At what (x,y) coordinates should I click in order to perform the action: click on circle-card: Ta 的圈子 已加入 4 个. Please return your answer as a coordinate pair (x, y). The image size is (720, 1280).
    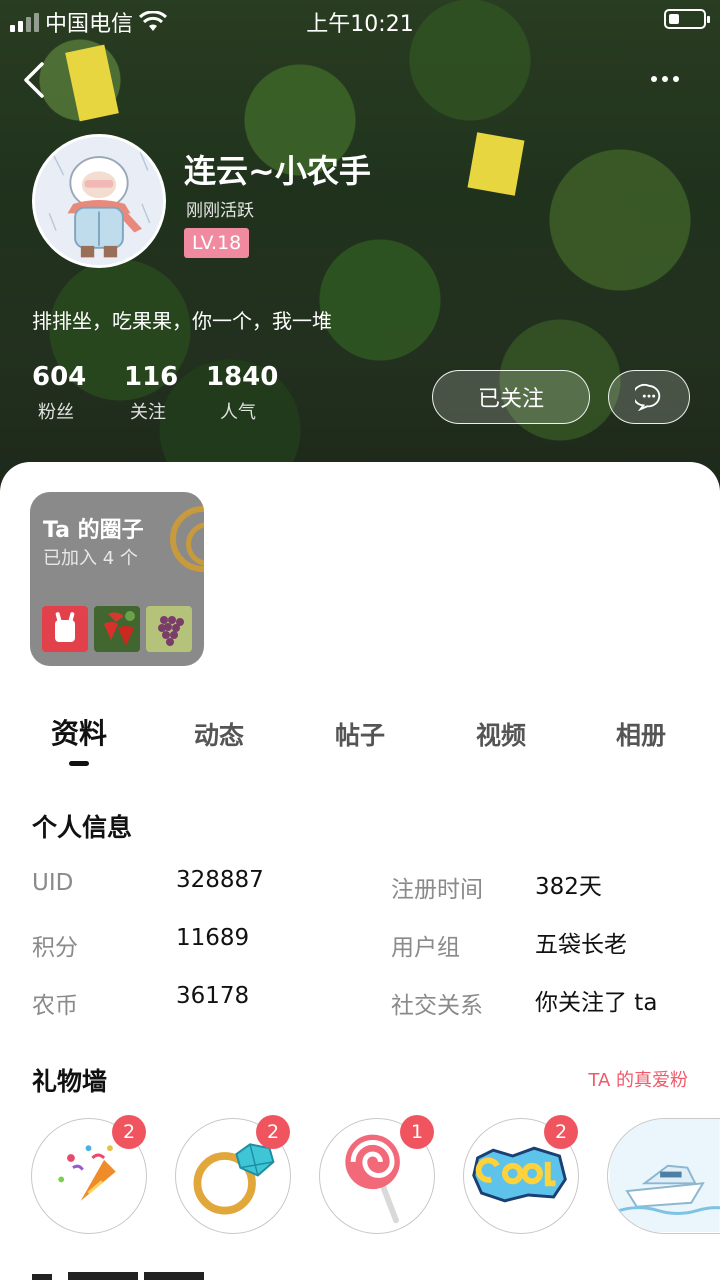
    Looking at the image, I should click on (117, 579).